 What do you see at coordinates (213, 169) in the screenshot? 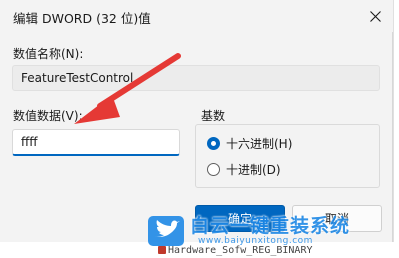
I see `radio-decimal-indicator` at bounding box center [213, 169].